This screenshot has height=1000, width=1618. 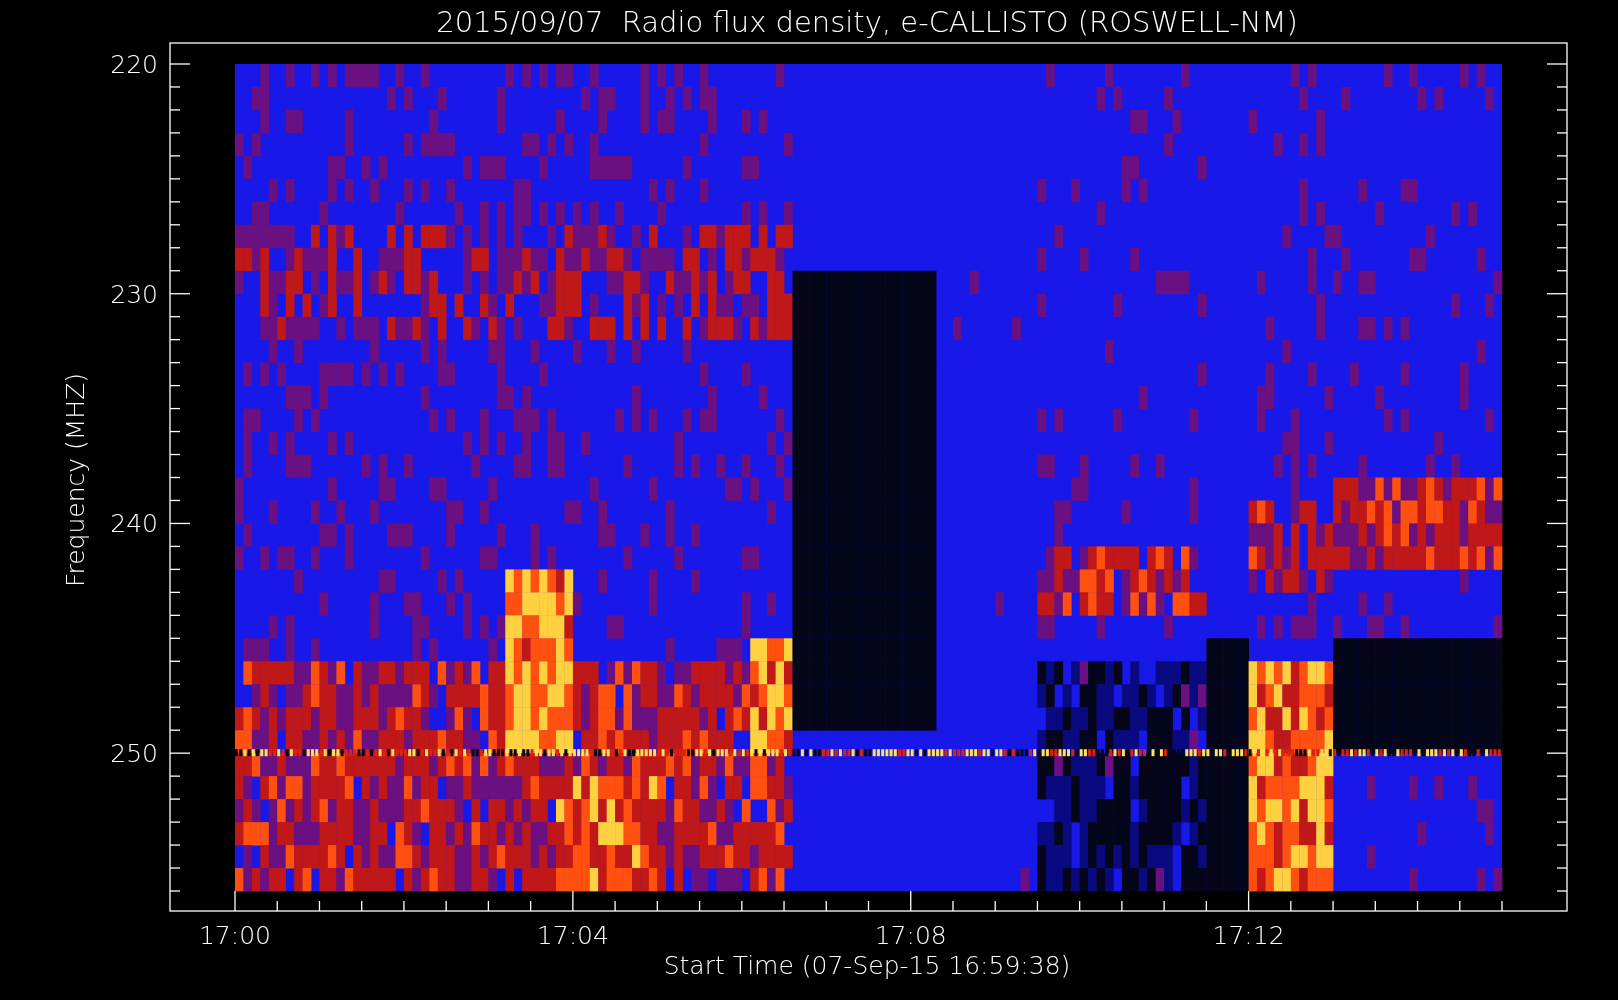 What do you see at coordinates (910, 935) in the screenshot?
I see `axis-tick-label: 17:08` at bounding box center [910, 935].